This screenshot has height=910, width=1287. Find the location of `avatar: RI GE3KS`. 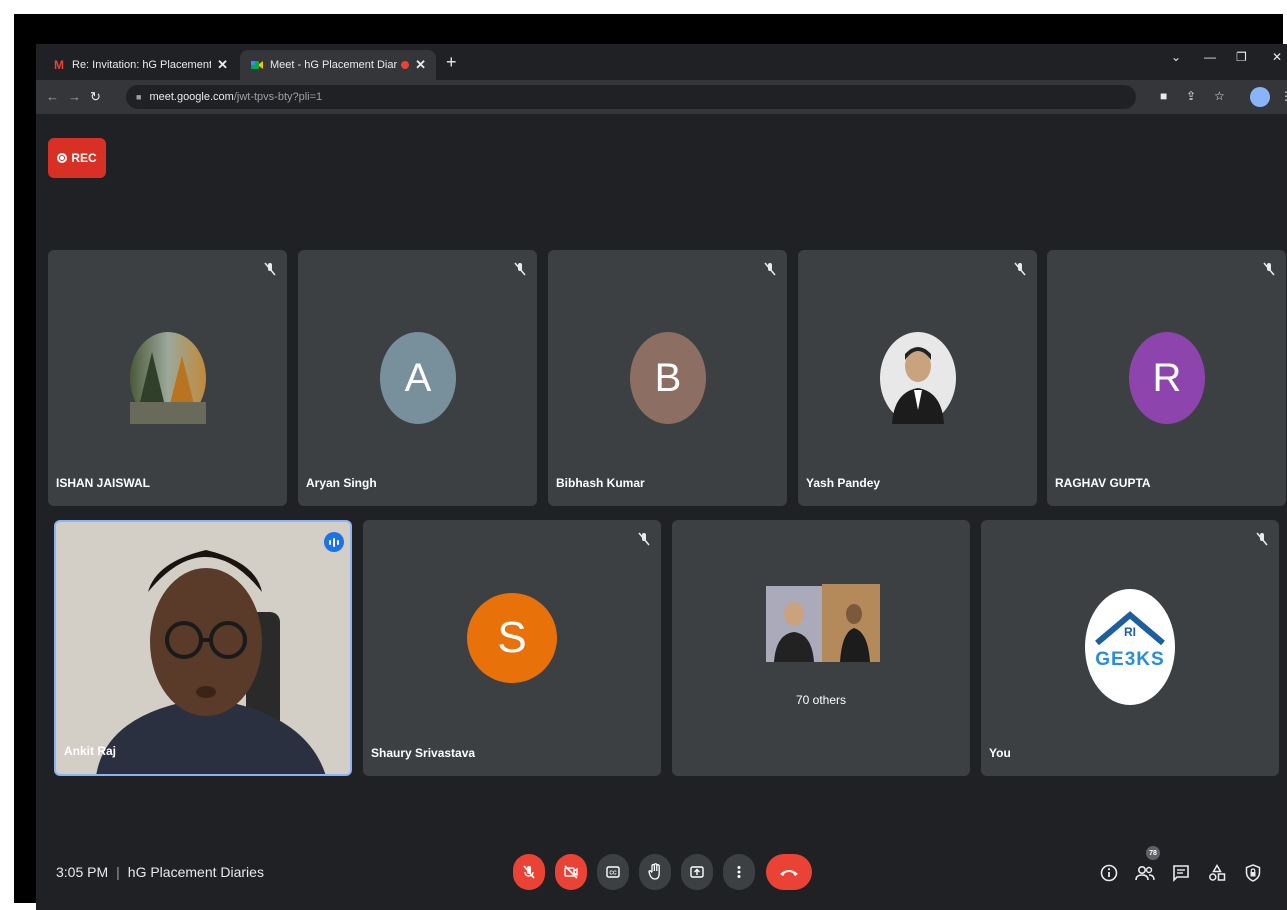

avatar: RI GE3KS is located at coordinates (1130, 647).